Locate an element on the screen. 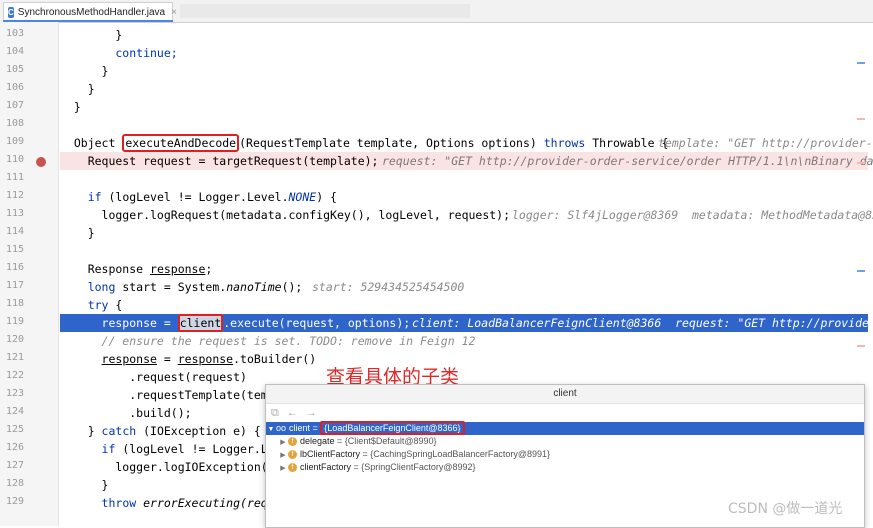 The height and width of the screenshot is (528, 873). field-name: clientFactory is located at coordinates (326, 467).